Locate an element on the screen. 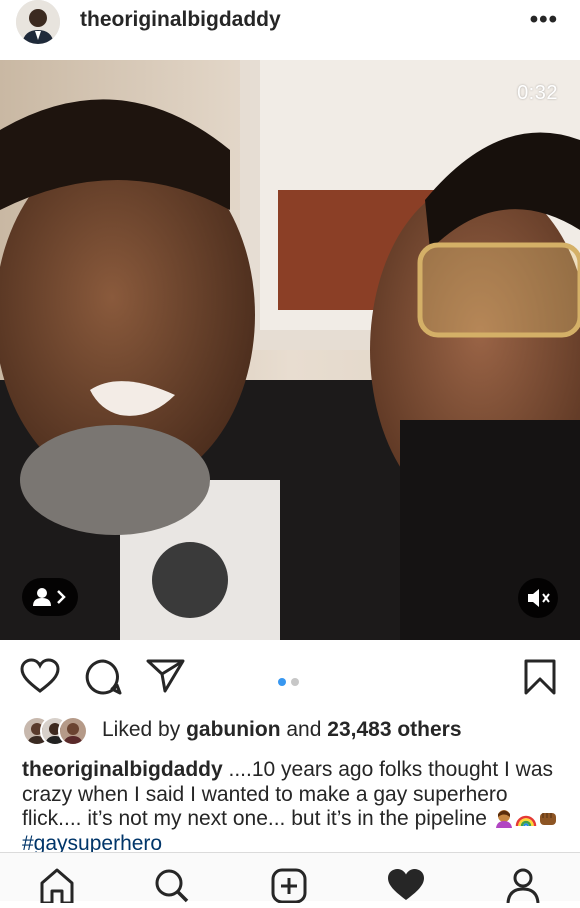 Image resolution: width=580 pixels, height=908 pixels. profile-avatar is located at coordinates (38, 22).